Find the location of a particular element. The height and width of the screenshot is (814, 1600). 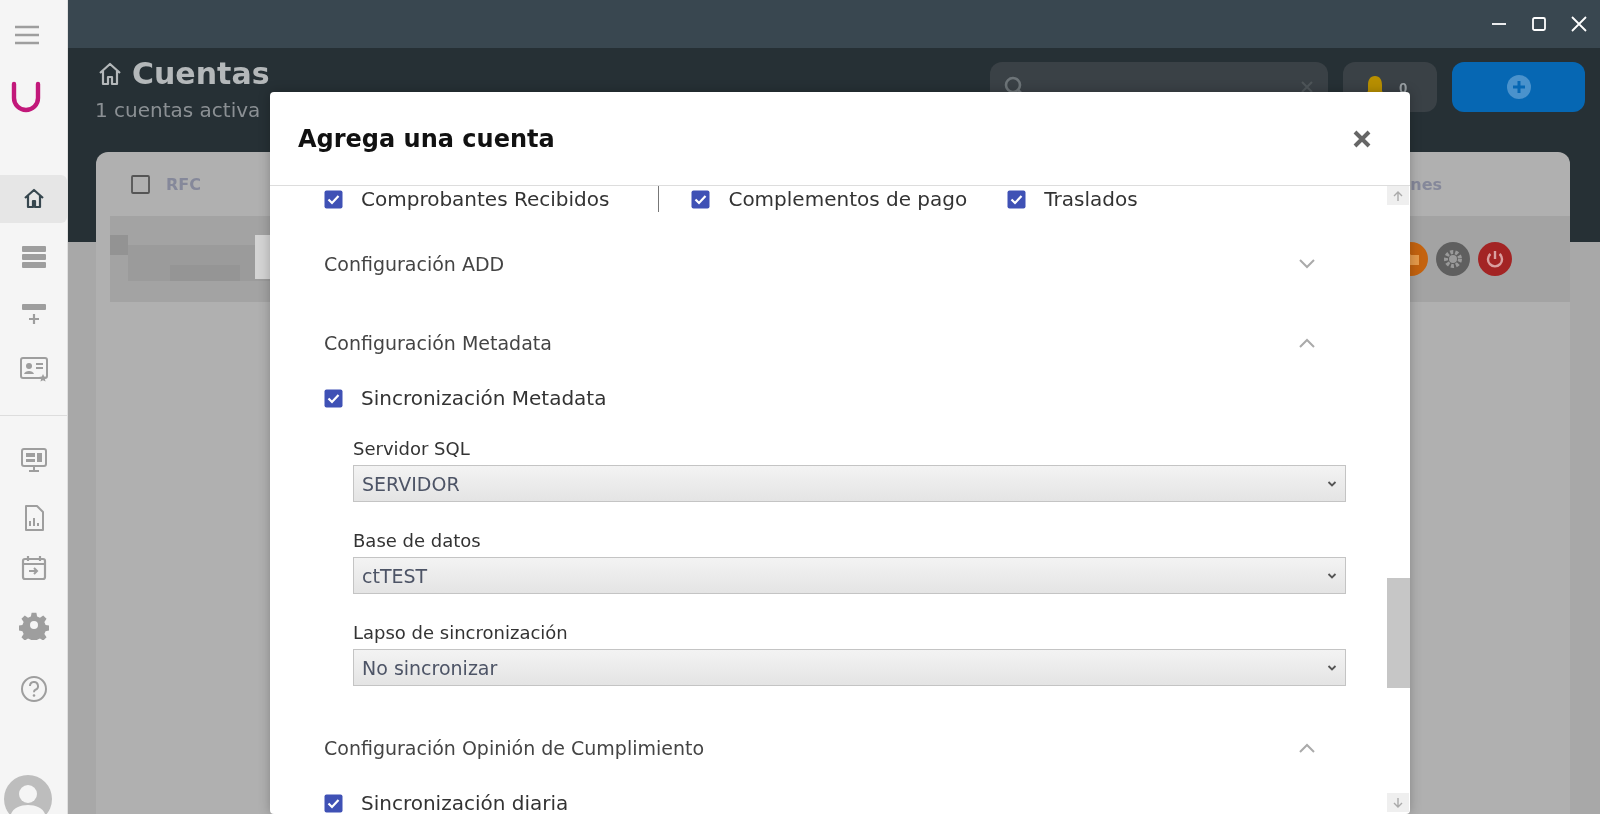

add-button is located at coordinates (1518, 87).